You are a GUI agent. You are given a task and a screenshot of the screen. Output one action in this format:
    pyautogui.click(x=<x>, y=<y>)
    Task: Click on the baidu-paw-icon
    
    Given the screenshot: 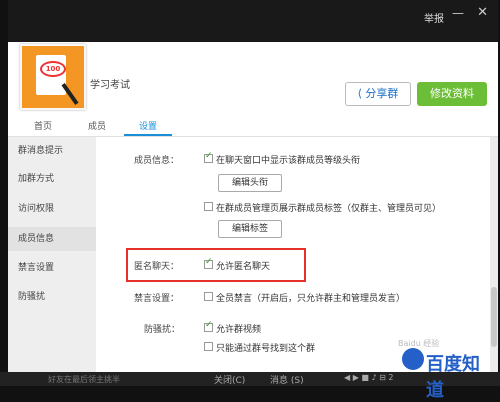 What is the action you would take?
    pyautogui.click(x=413, y=359)
    